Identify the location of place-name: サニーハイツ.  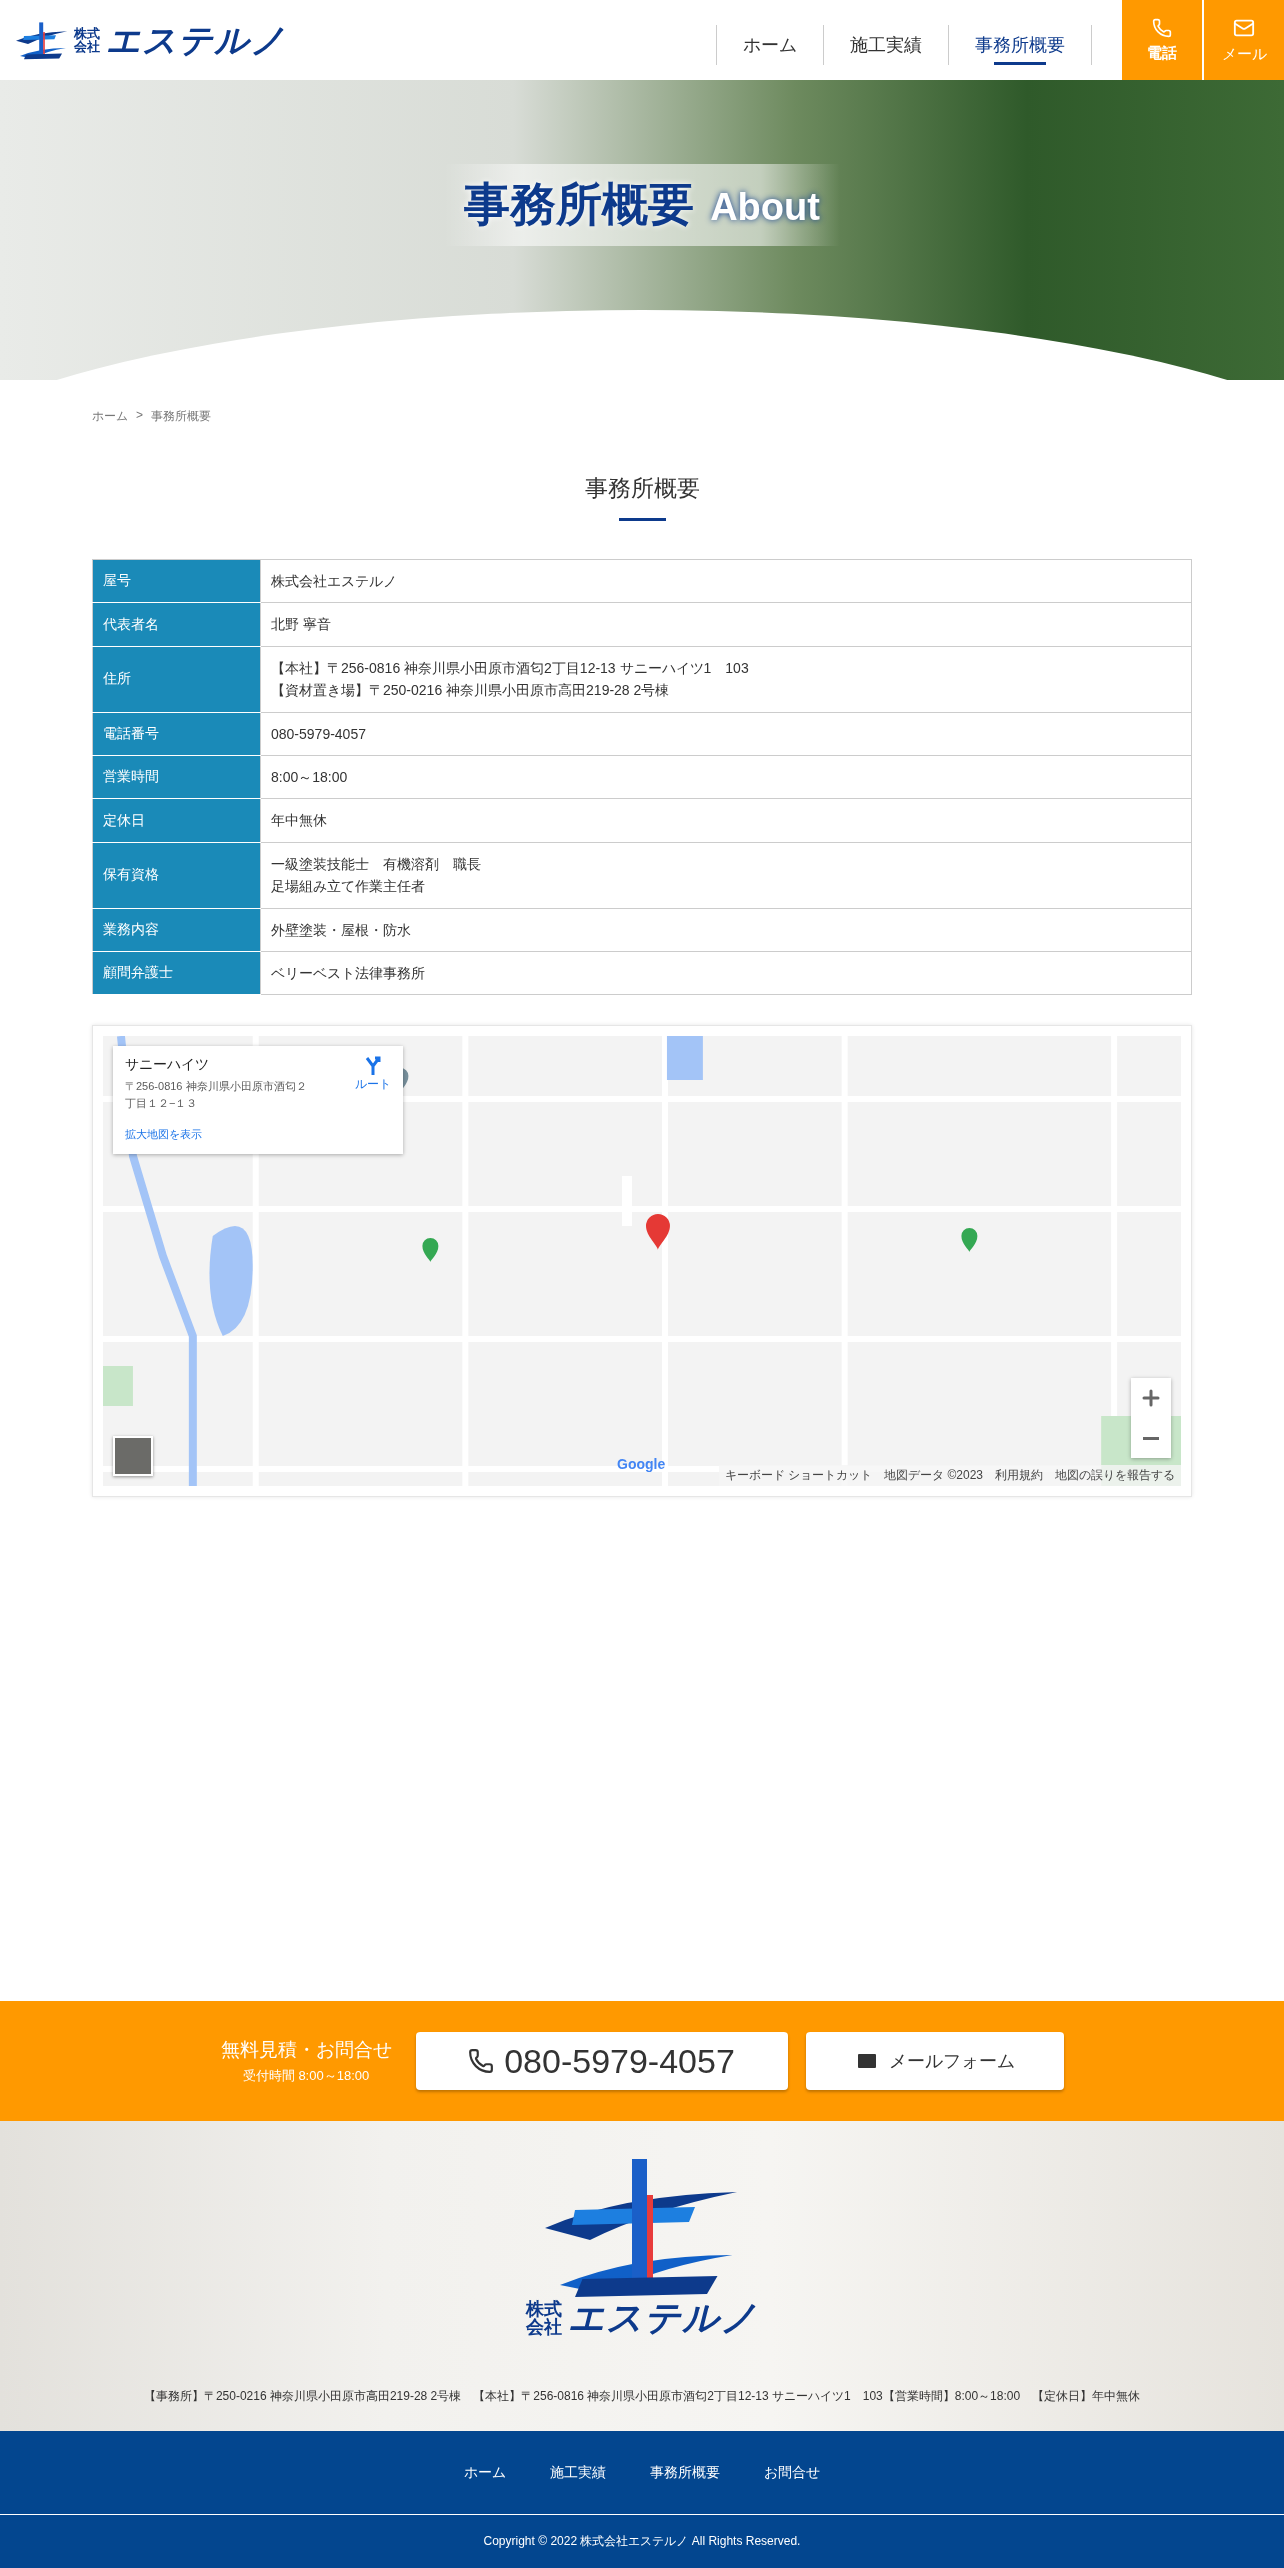
(167, 1065).